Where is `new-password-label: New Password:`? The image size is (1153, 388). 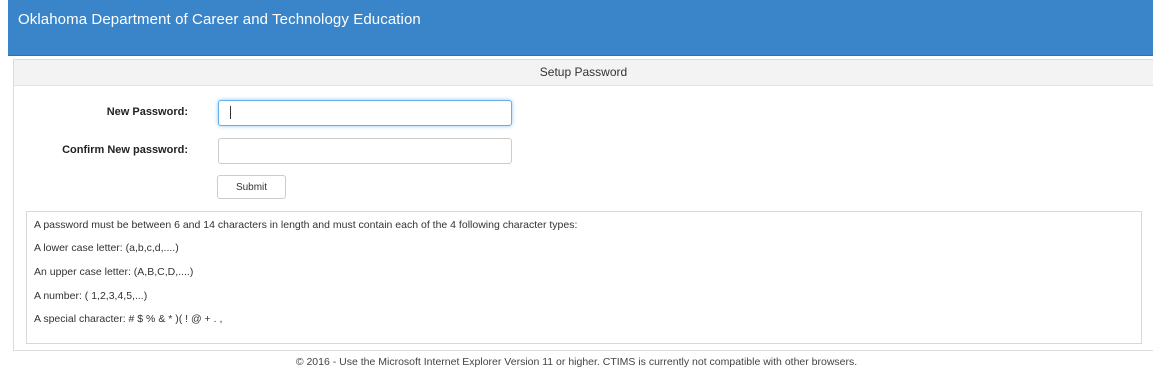 new-password-label: New Password: is located at coordinates (147, 112).